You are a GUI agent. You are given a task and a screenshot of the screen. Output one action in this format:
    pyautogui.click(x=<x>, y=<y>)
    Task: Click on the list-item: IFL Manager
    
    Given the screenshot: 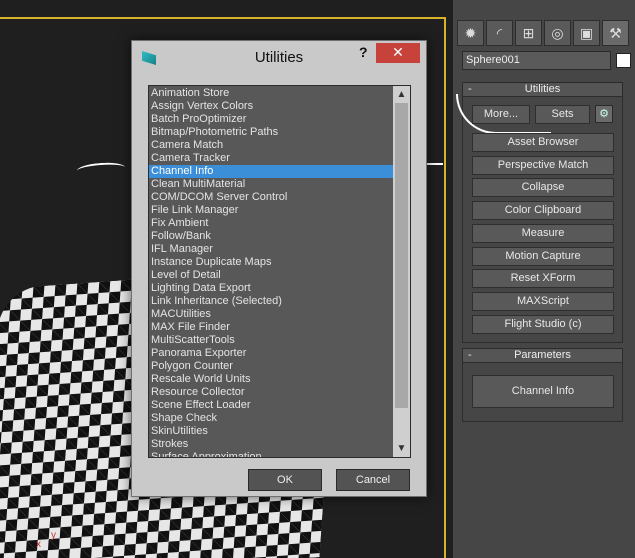 What is the action you would take?
    pyautogui.click(x=272, y=249)
    